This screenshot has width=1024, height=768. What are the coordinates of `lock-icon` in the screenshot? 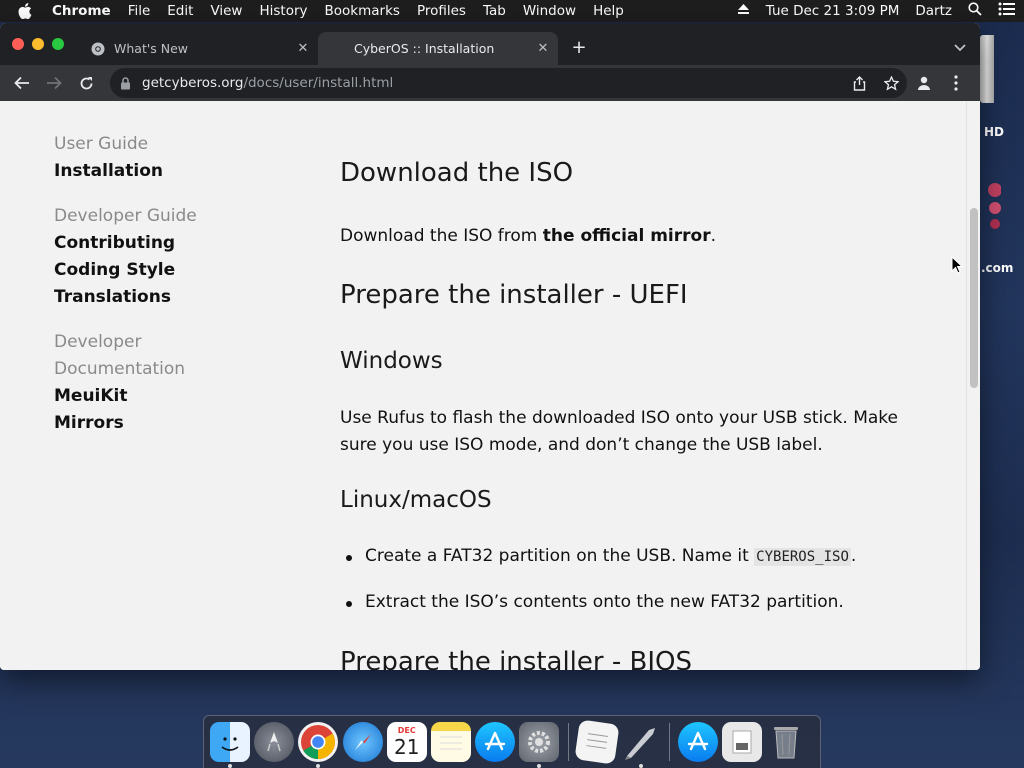 It's located at (127, 83).